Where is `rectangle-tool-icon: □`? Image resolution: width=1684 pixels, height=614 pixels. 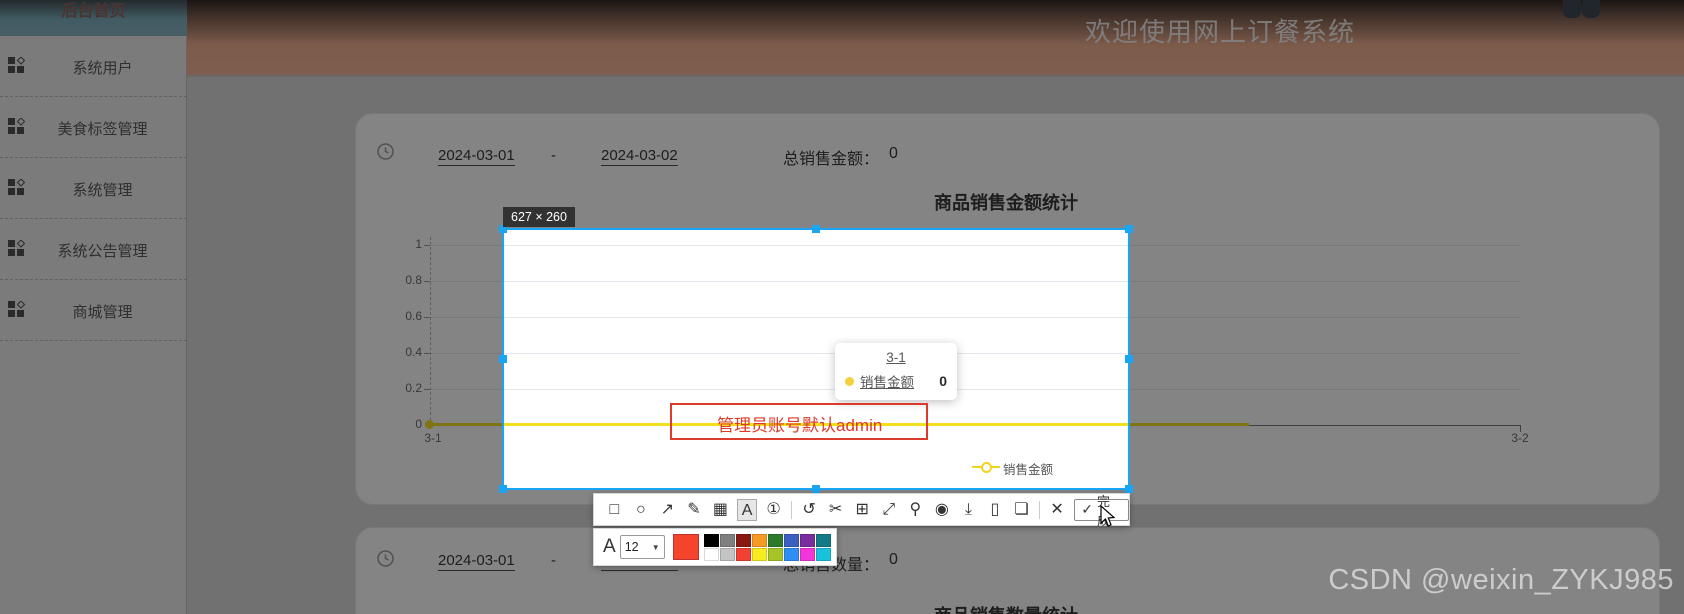 rectangle-tool-icon: □ is located at coordinates (614, 510).